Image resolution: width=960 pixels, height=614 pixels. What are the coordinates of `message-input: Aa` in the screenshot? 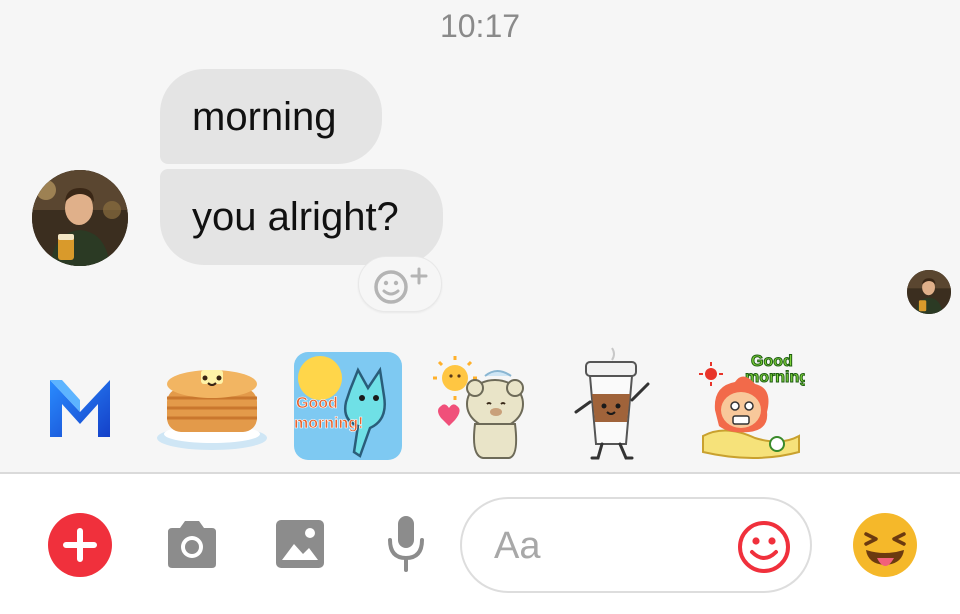 It's located at (636, 545).